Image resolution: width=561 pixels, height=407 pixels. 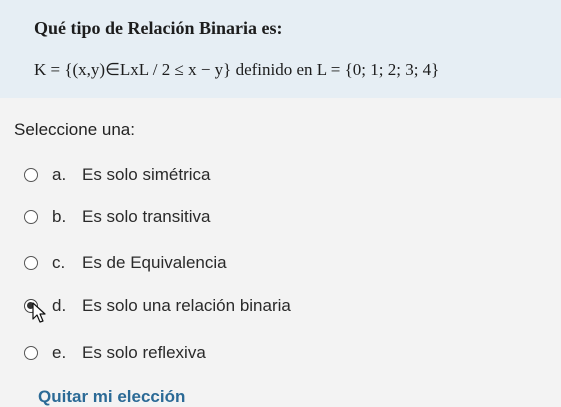 I want to click on option-c: c. Es de Equivalencia, so click(x=125, y=263).